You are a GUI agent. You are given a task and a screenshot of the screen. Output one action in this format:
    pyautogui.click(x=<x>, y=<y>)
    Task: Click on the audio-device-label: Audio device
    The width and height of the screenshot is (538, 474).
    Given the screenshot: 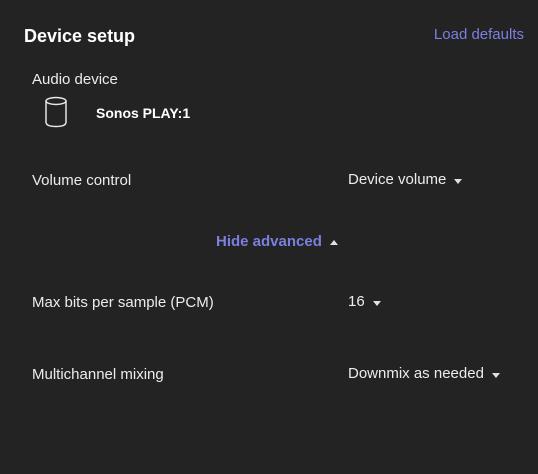 What is the action you would take?
    pyautogui.click(x=75, y=79)
    